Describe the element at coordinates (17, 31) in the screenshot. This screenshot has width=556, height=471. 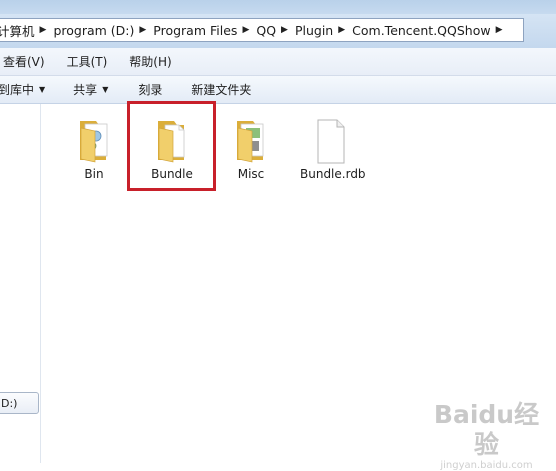
I see `breadcrumb-label: 计算机` at that location.